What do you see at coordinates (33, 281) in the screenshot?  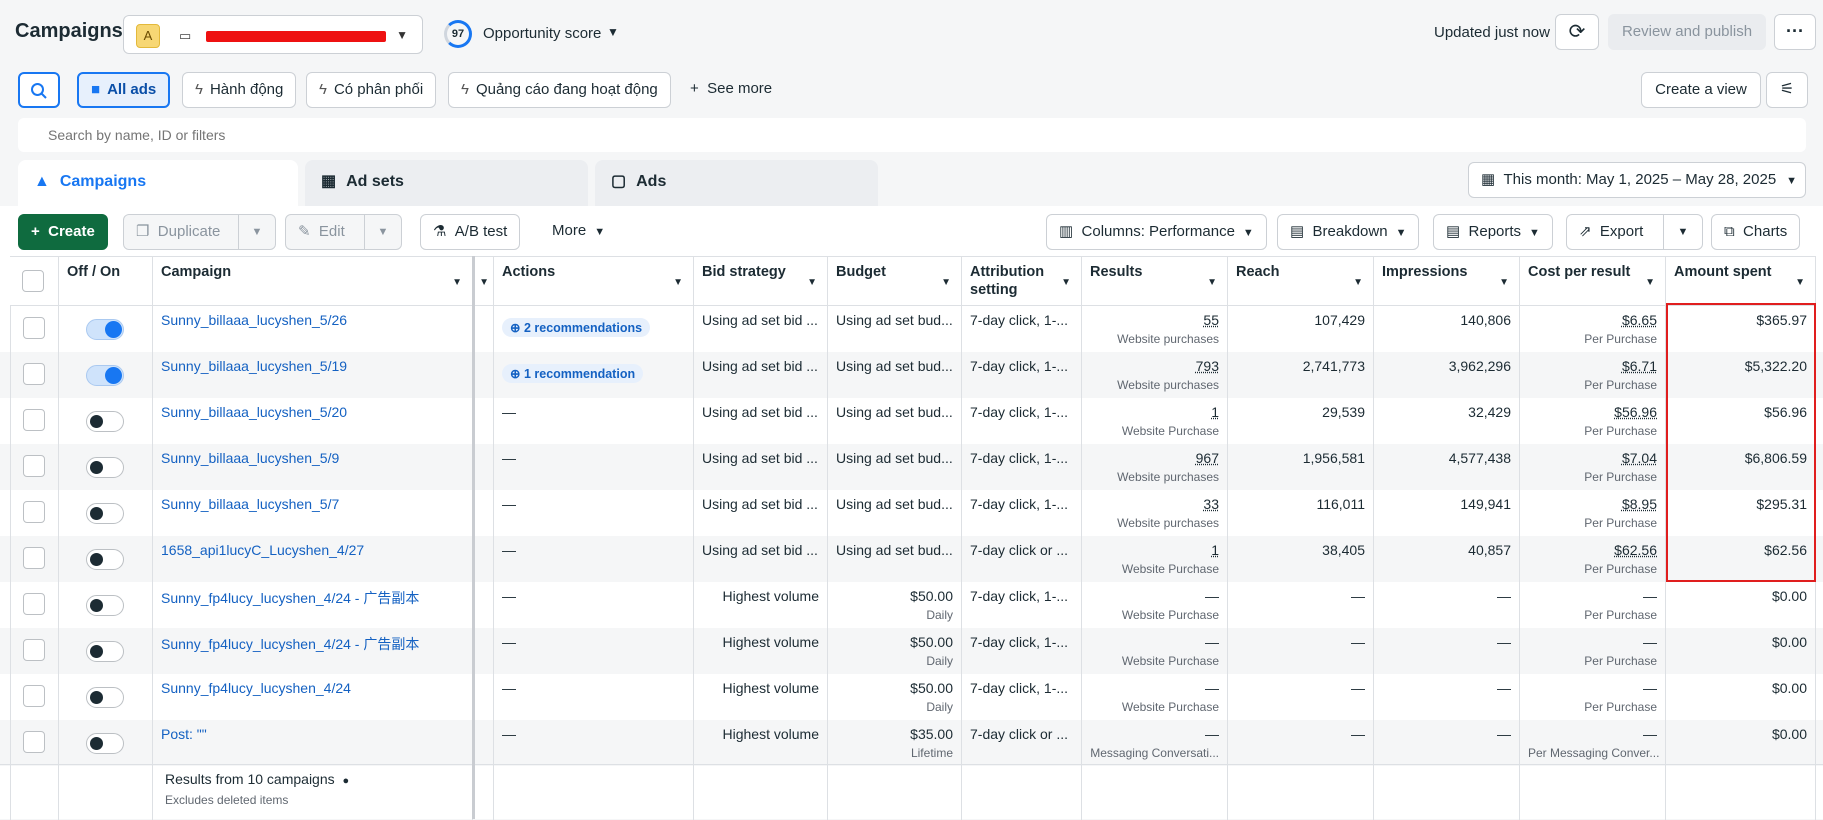 I see `select-all-checkbox` at bounding box center [33, 281].